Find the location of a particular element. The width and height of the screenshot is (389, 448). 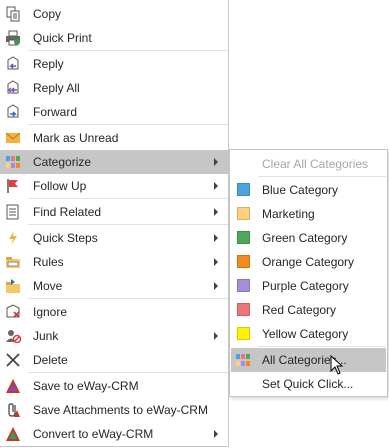

categorize-label: Categorize is located at coordinates (62, 162).